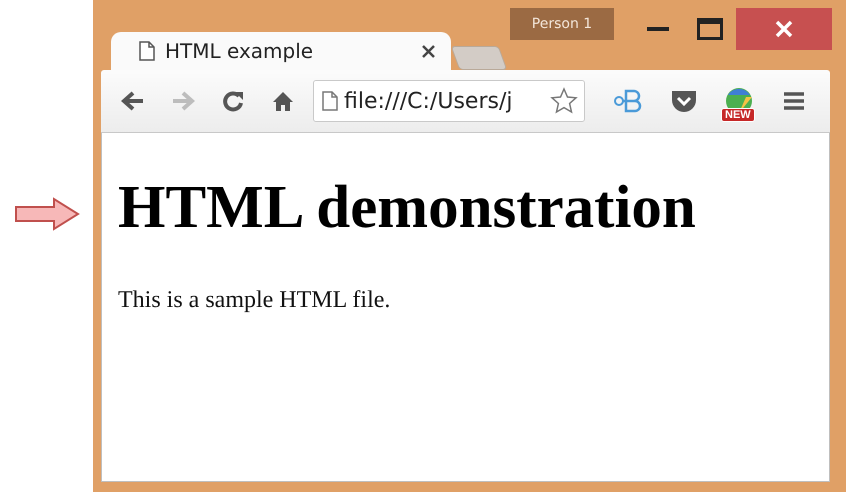 The height and width of the screenshot is (492, 846). I want to click on browser-tab: HTML example, so click(281, 51).